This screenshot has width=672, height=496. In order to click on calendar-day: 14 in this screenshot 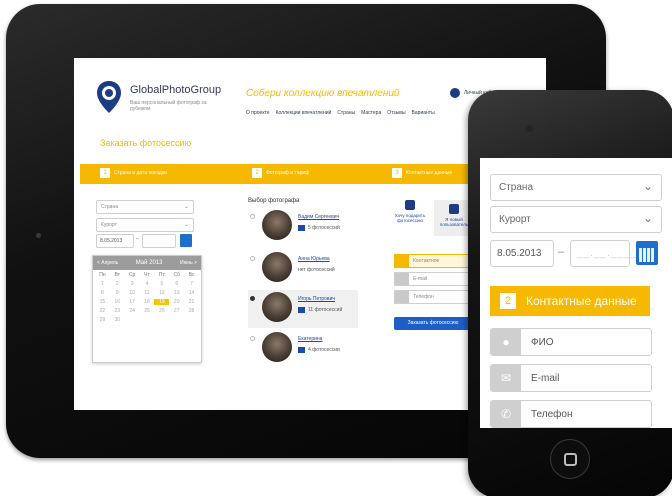, I will do `click(191, 293)`.